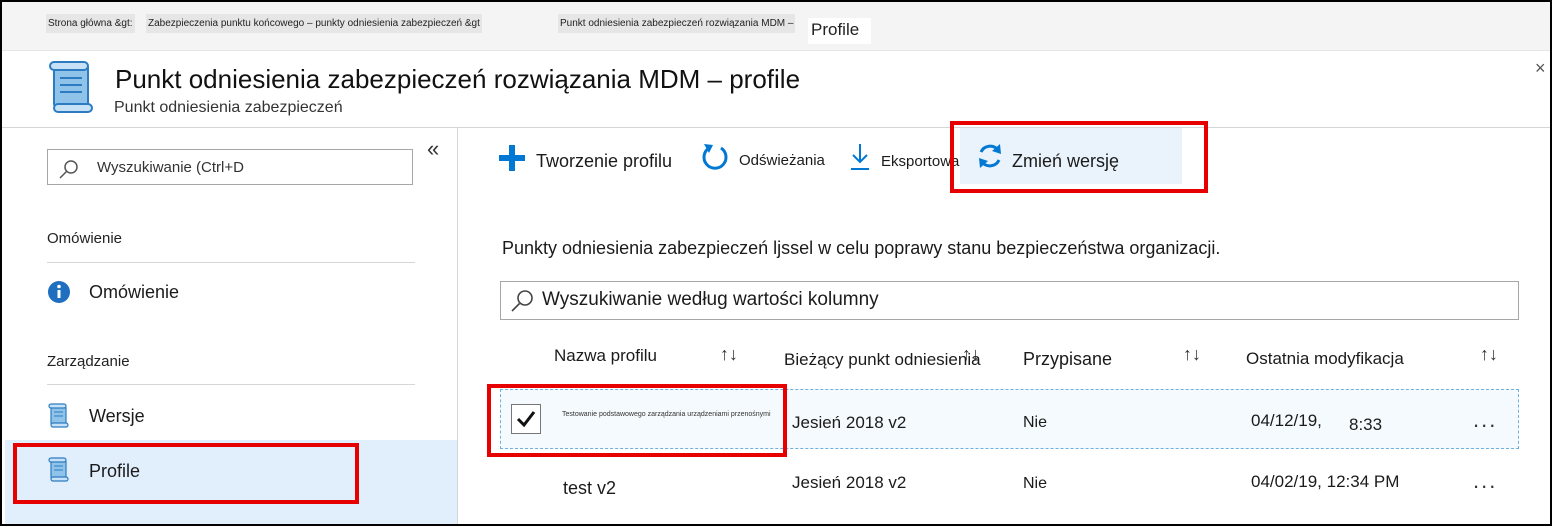  What do you see at coordinates (1009, 300) in the screenshot?
I see `column-search-input: Wyszukiwanie według wartości kolumny` at bounding box center [1009, 300].